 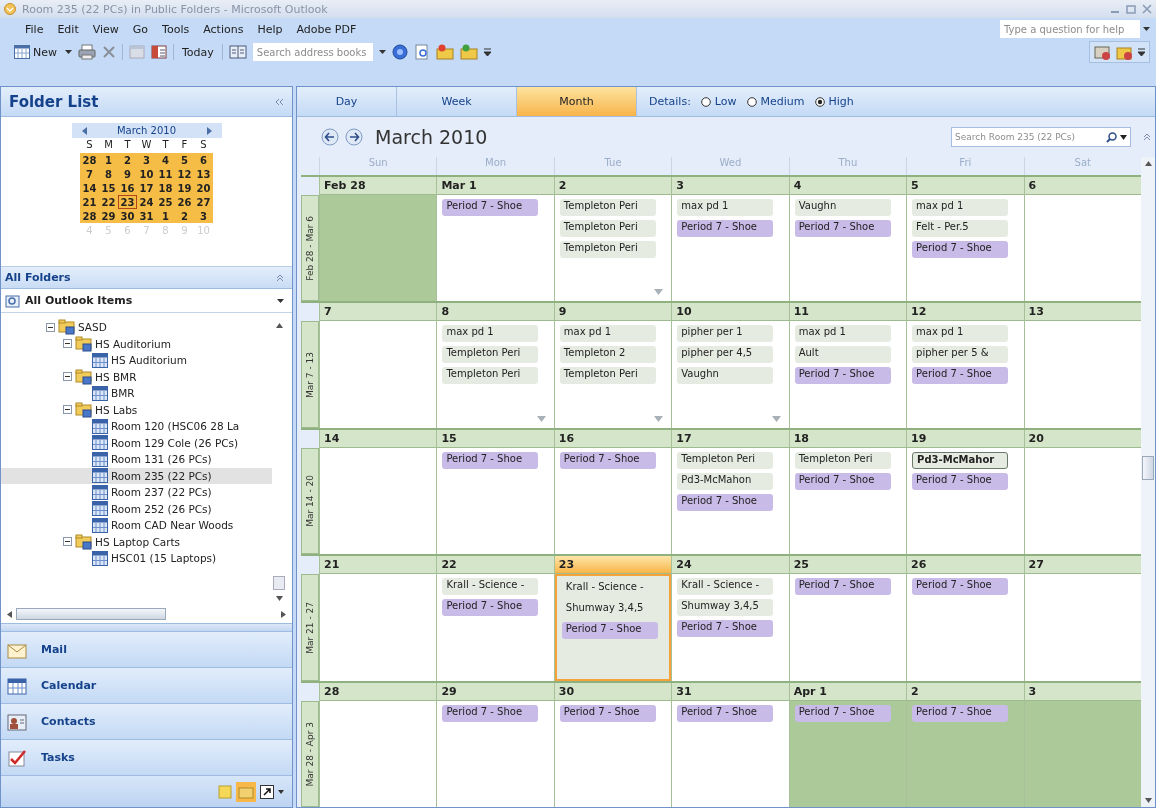 What do you see at coordinates (1147, 9) in the screenshot?
I see `close-icon` at bounding box center [1147, 9].